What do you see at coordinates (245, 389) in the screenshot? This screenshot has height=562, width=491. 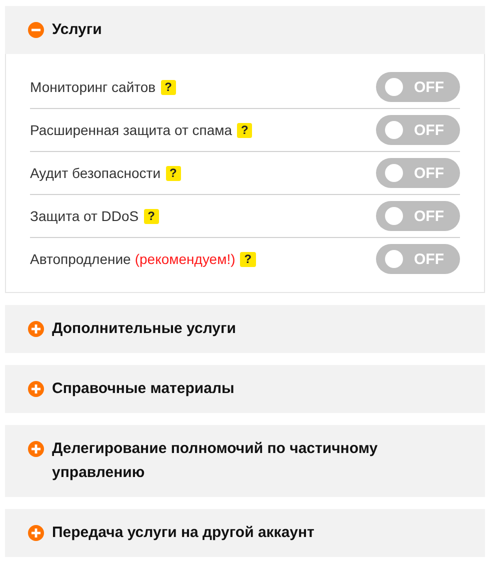 I see `section-header: Справочные материалы` at bounding box center [245, 389].